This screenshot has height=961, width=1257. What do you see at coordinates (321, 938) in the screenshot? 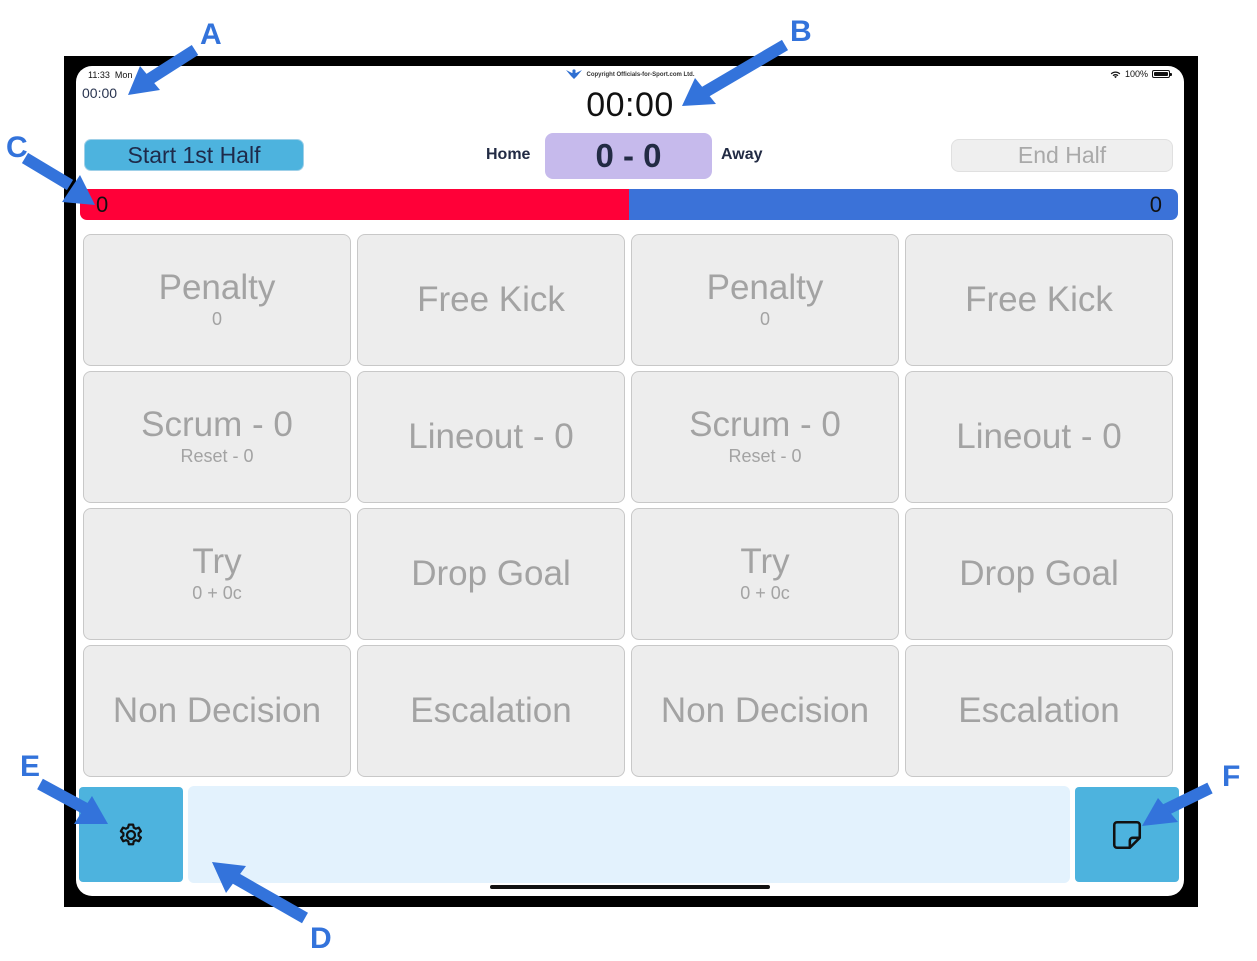
I see `annotation-label-d: D` at bounding box center [321, 938].